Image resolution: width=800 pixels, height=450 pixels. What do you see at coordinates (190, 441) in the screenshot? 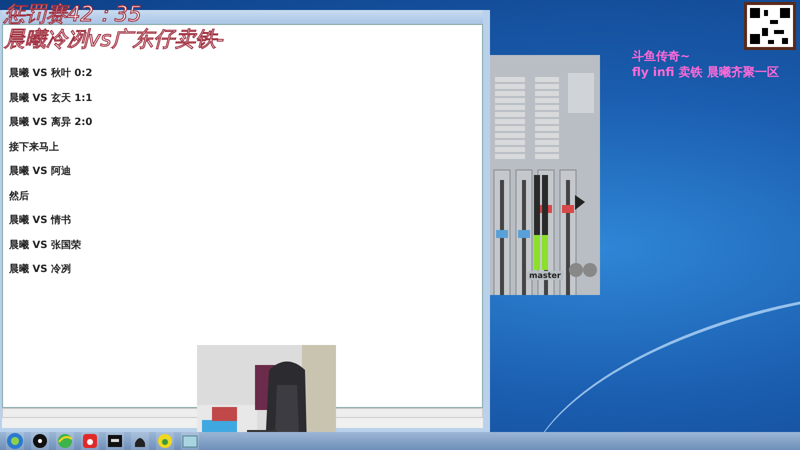
I see `window-icon` at bounding box center [190, 441].